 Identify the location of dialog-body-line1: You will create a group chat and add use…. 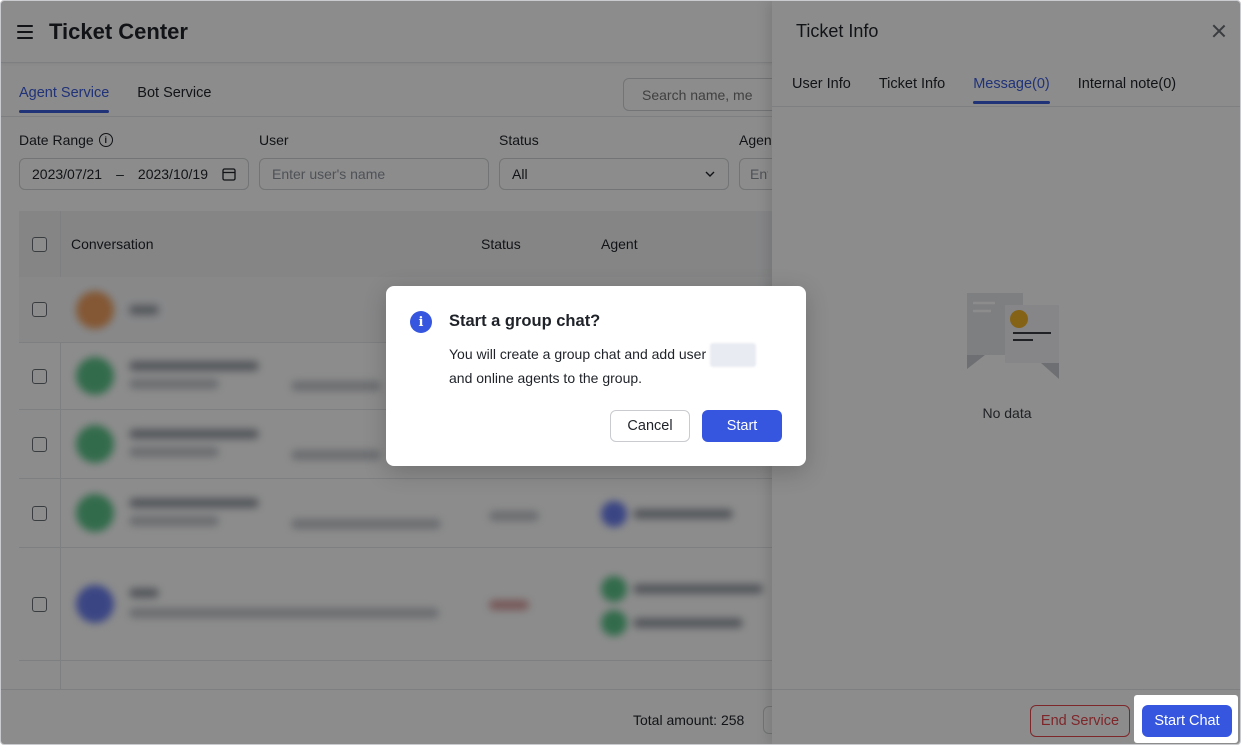
(578, 354).